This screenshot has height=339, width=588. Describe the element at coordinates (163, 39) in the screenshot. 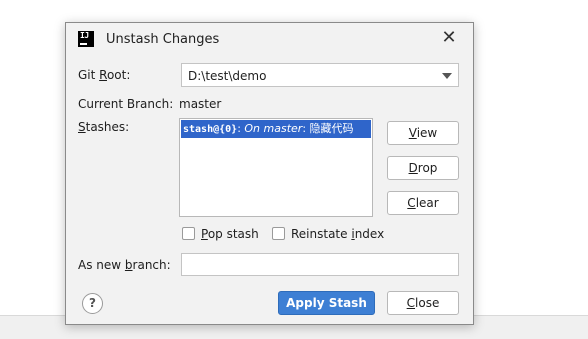

I see `dialog-title: Unstash Changes` at that location.